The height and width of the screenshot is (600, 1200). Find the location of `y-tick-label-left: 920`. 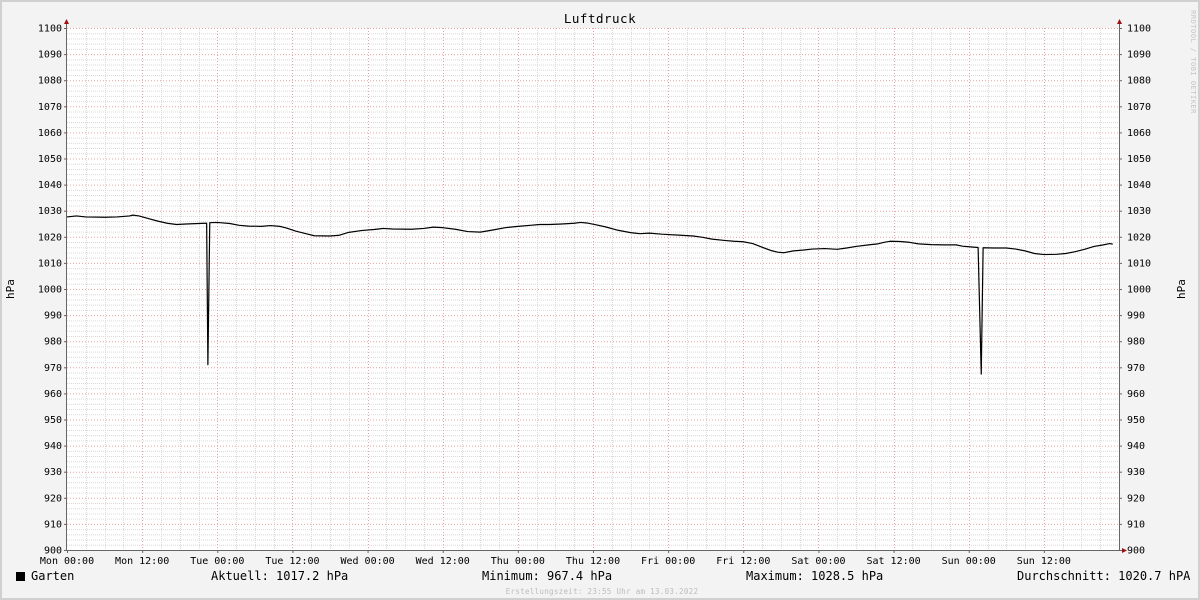

y-tick-label-left: 920 is located at coordinates (53, 498).